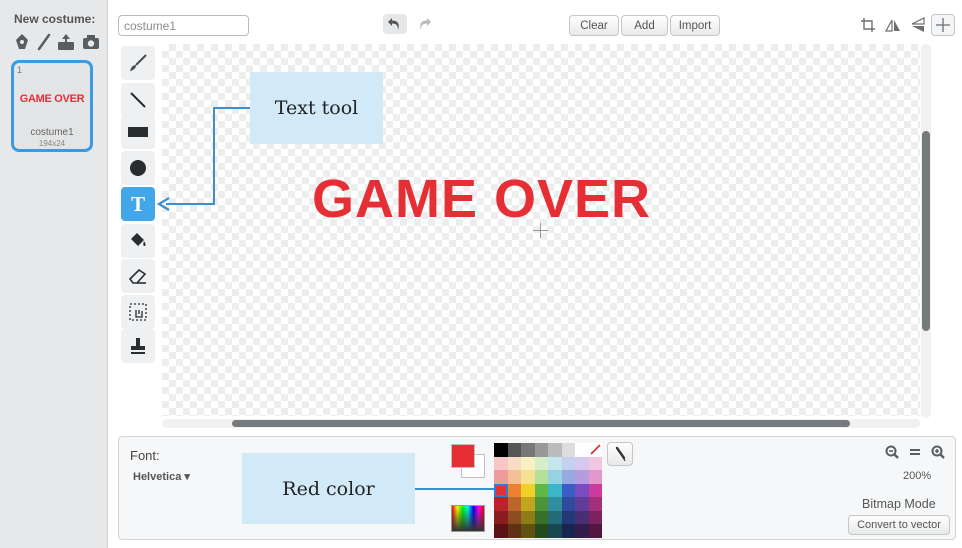  Describe the element at coordinates (595, 450) in the screenshot. I see `no-color-swatch` at that location.